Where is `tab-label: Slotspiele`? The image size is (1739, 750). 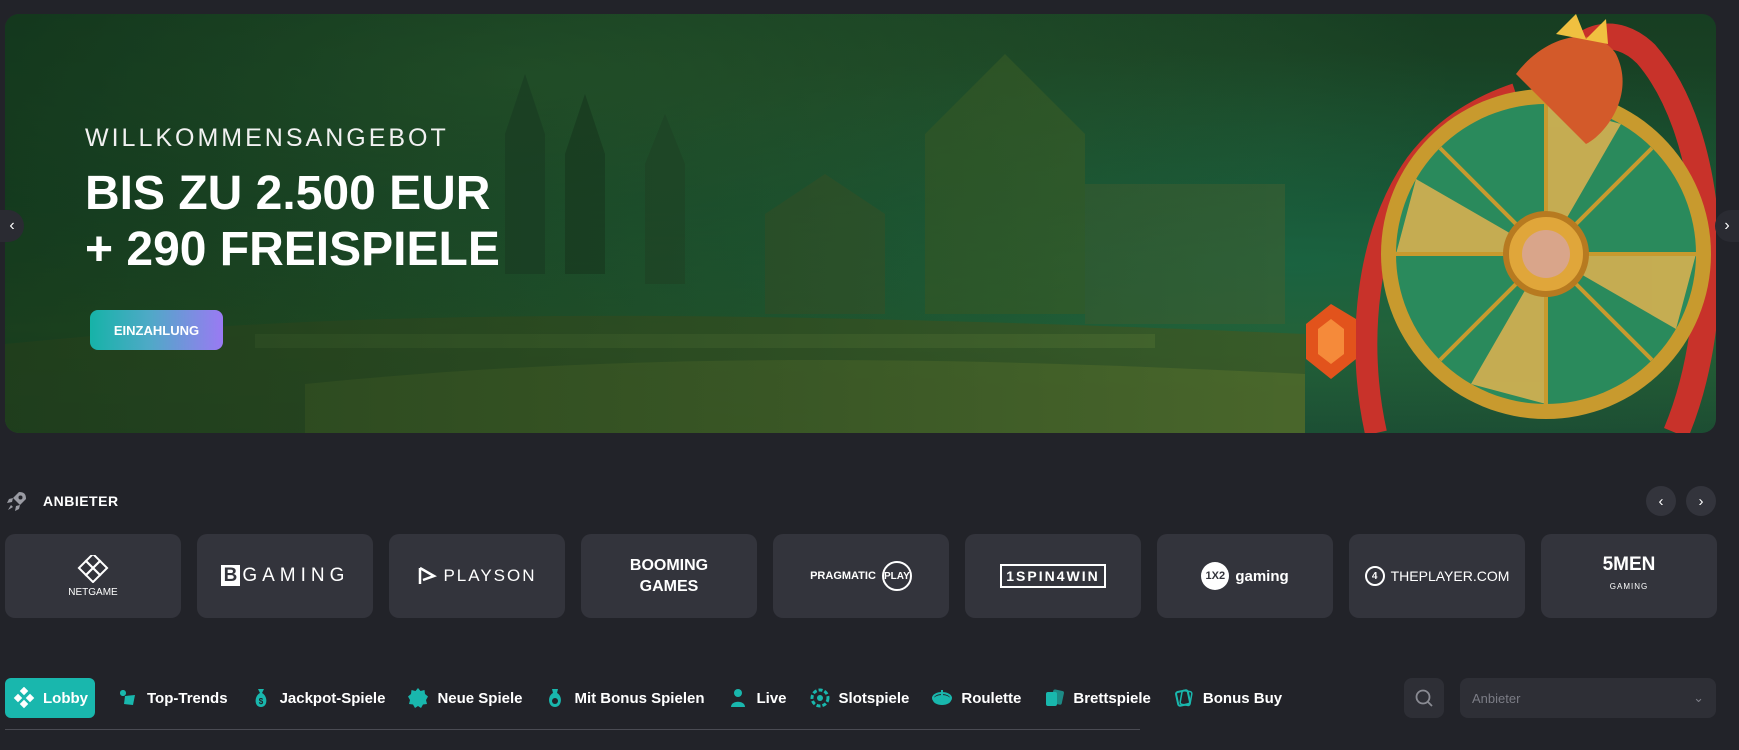
tab-label: Slotspiele is located at coordinates (874, 698).